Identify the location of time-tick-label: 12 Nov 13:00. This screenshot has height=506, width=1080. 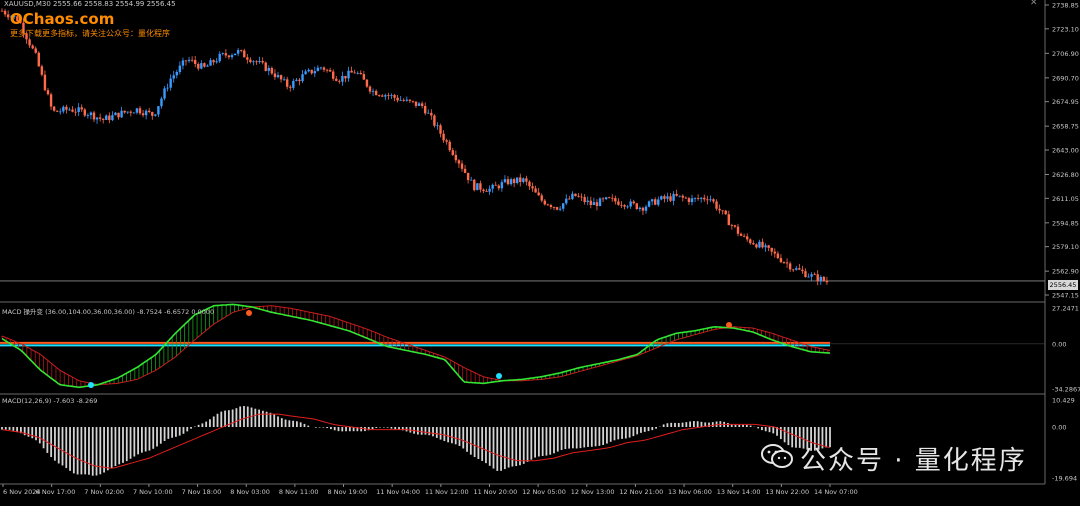
(593, 492).